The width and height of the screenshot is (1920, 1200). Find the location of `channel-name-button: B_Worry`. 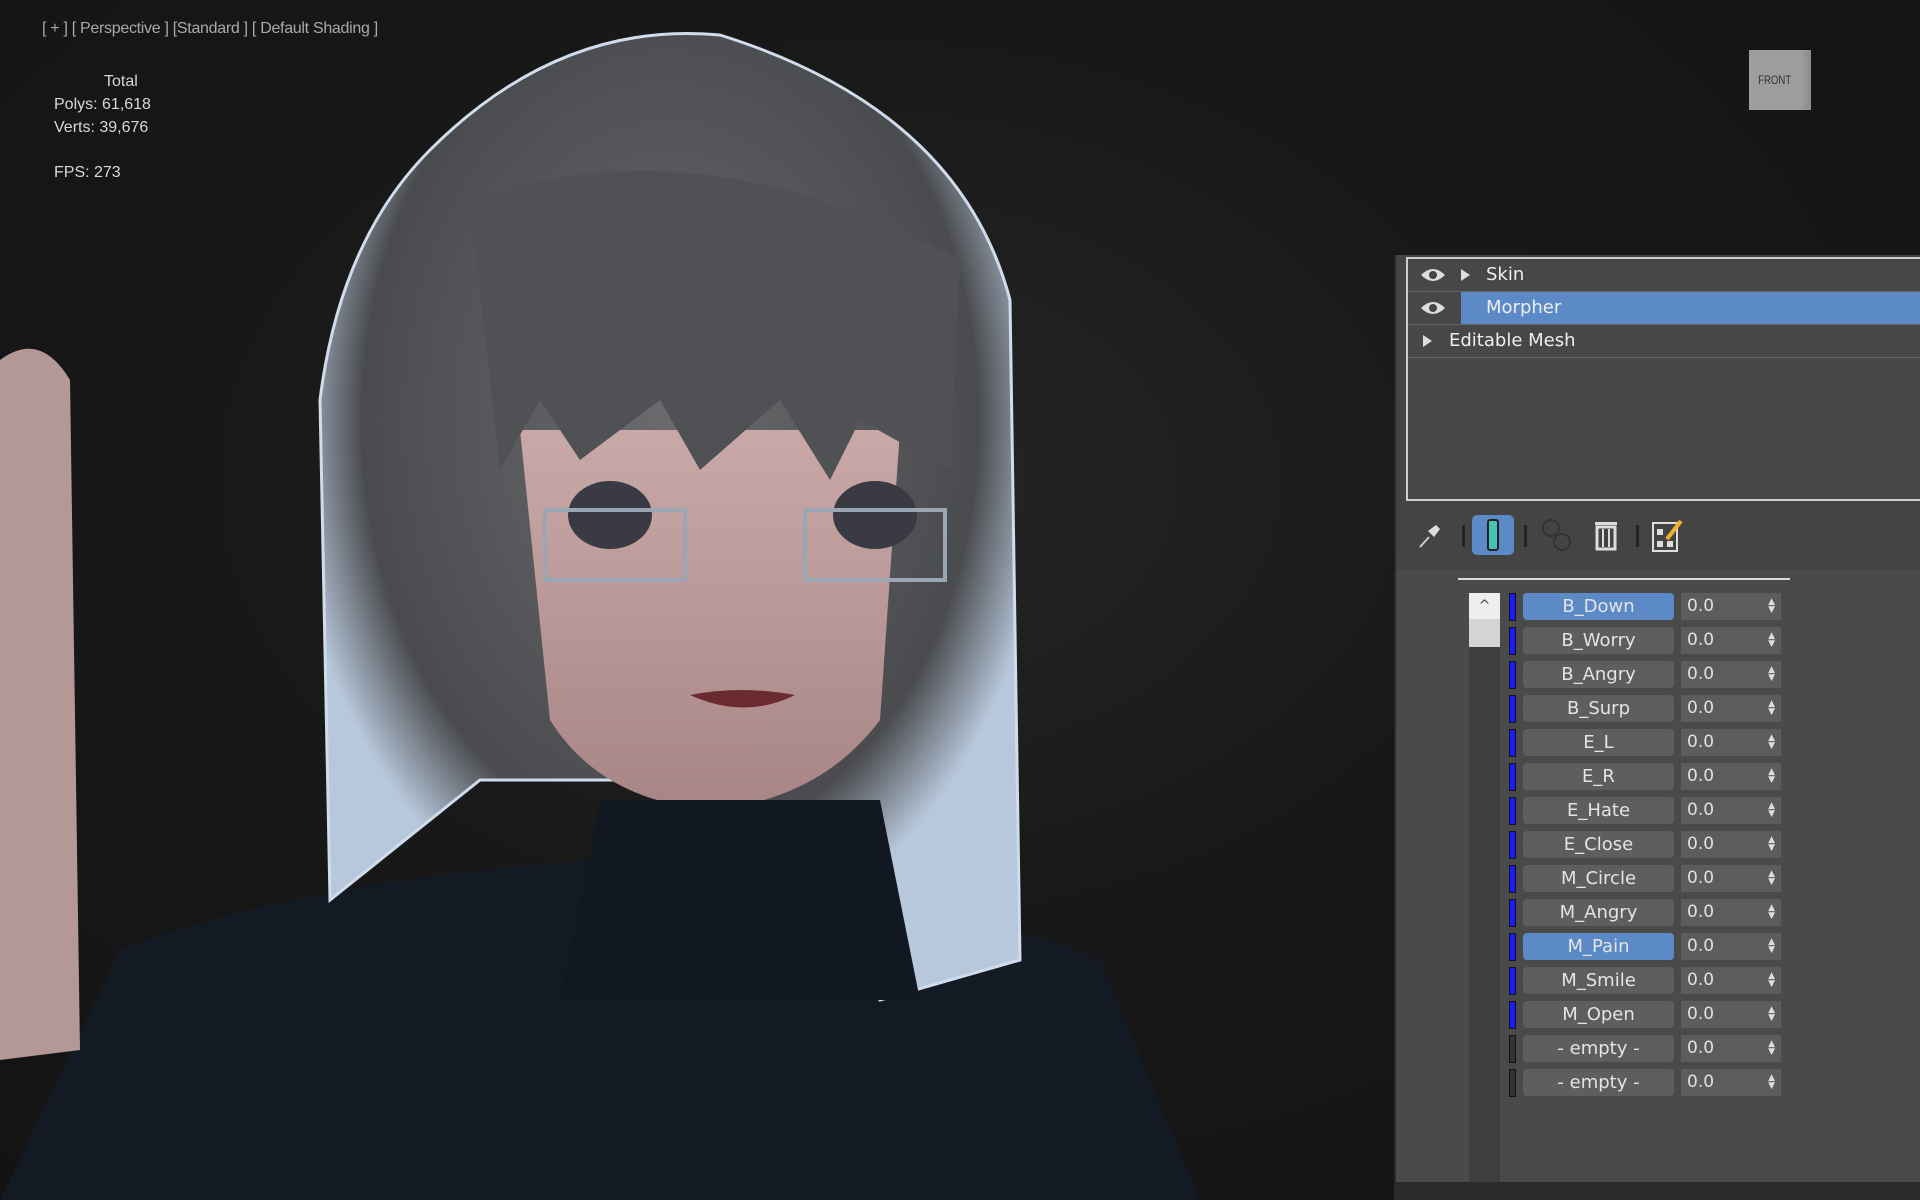

channel-name-button: B_Worry is located at coordinates (1598, 640).